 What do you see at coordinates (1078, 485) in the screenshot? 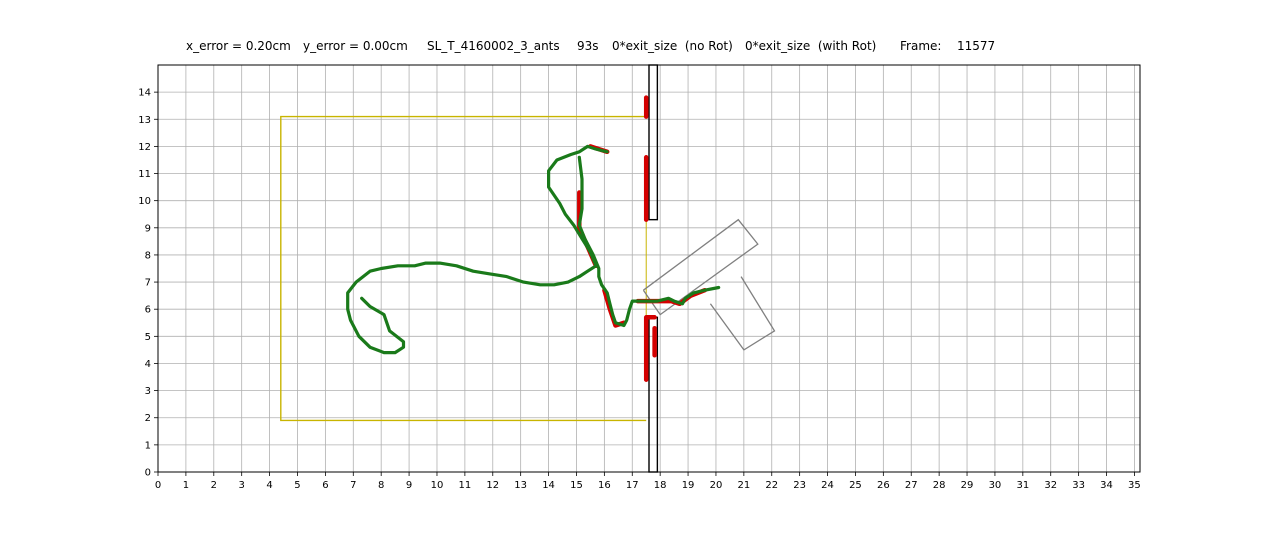
I see `x-tick-label: 33` at bounding box center [1078, 485].